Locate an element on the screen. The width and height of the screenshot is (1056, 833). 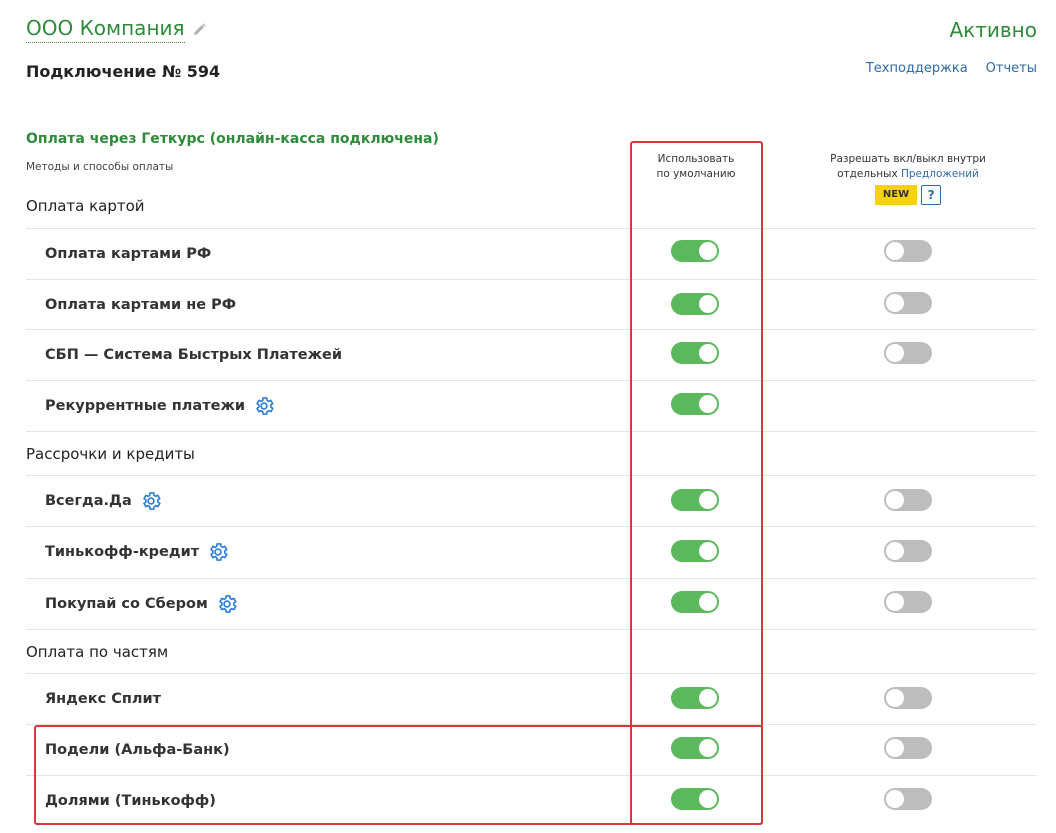
payment-row-label-wrap: Оплата картами РФ is located at coordinates (128, 254).